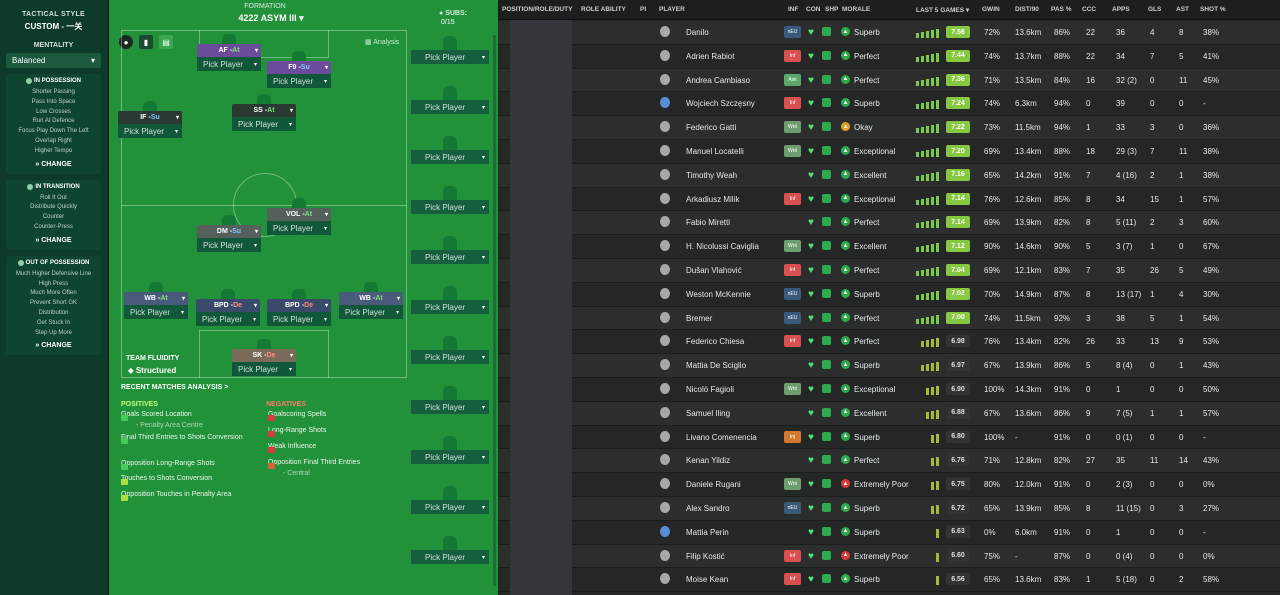 This screenshot has width=1280, height=595. I want to click on recent-matches-analysis-link: RECENT MATCHES ANALYSIS >, so click(174, 387).